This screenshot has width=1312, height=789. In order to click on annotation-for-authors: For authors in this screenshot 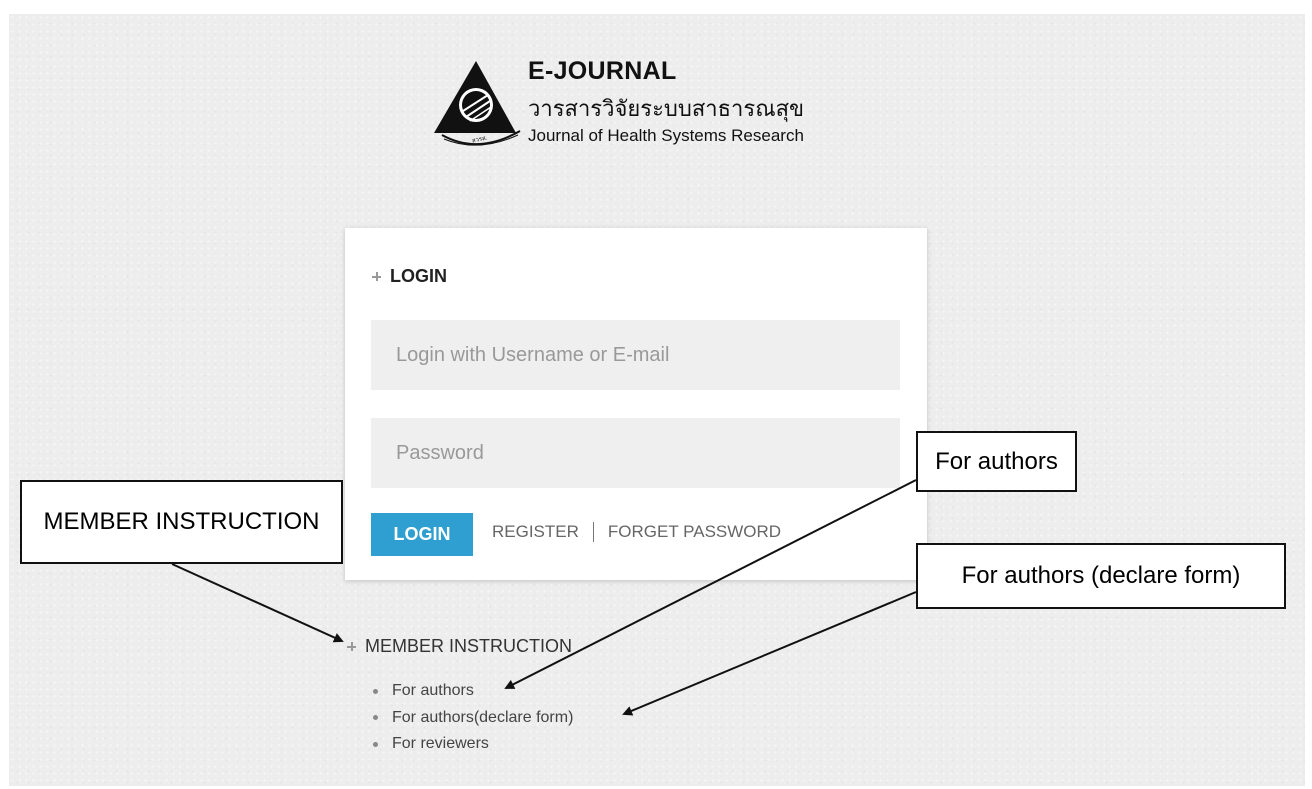, I will do `click(996, 461)`.